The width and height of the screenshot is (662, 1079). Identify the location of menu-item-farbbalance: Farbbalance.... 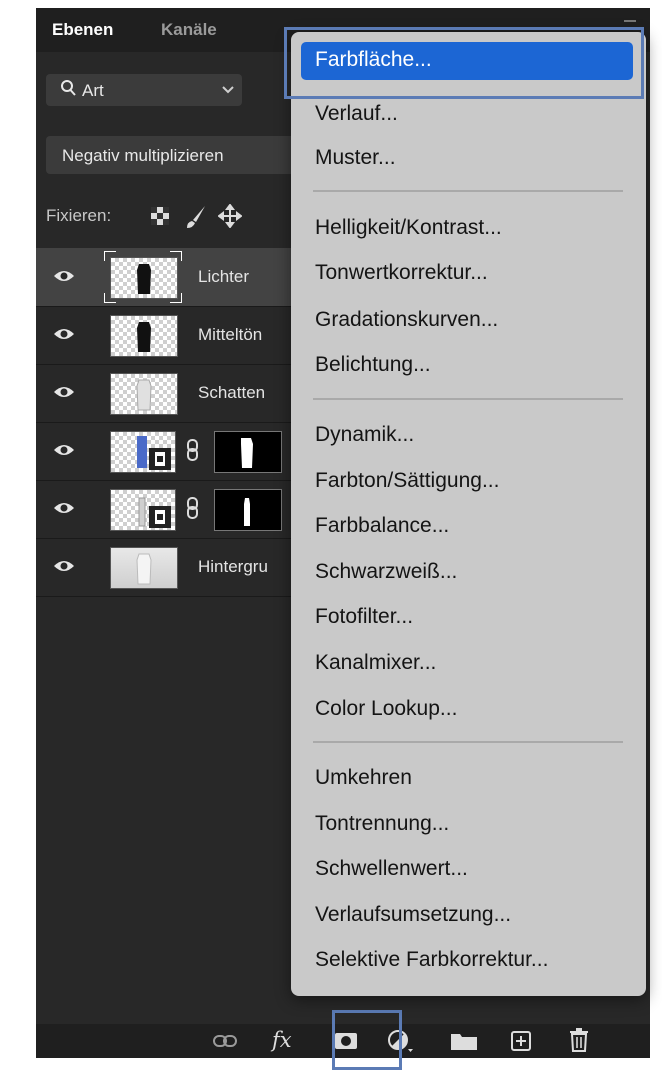
(382, 526).